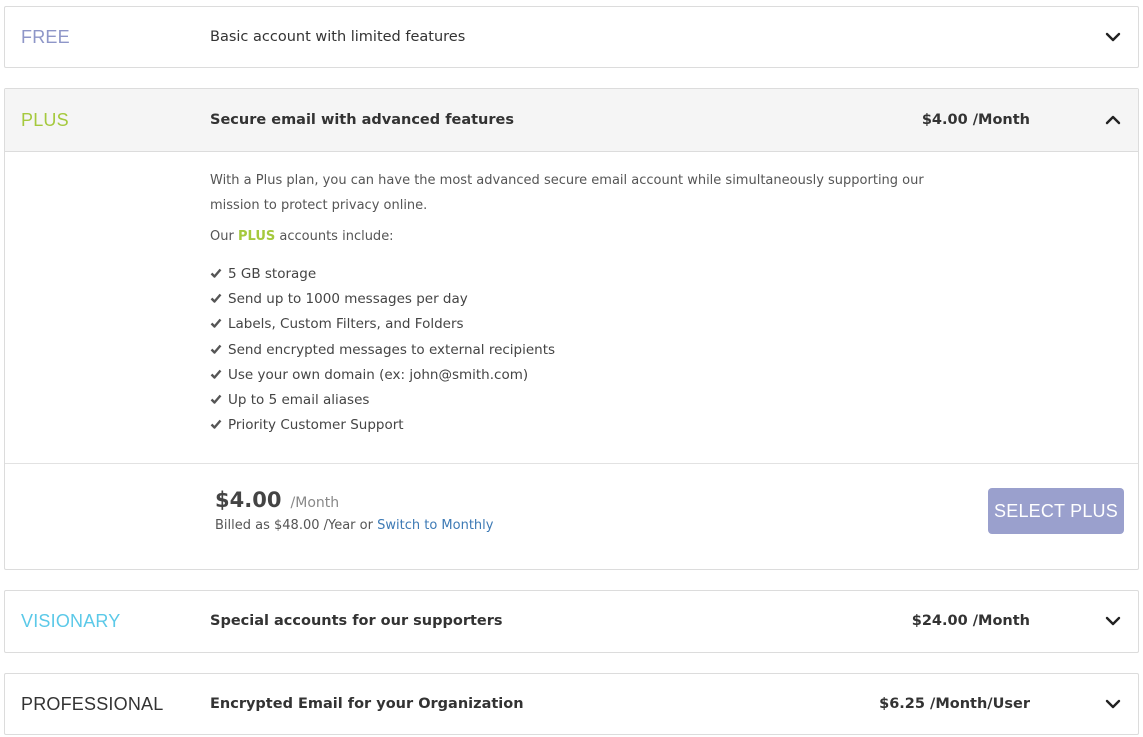 Image resolution: width=1143 pixels, height=737 pixels. I want to click on plan-panel-free: FREE Basic account with limited features, so click(571, 37).